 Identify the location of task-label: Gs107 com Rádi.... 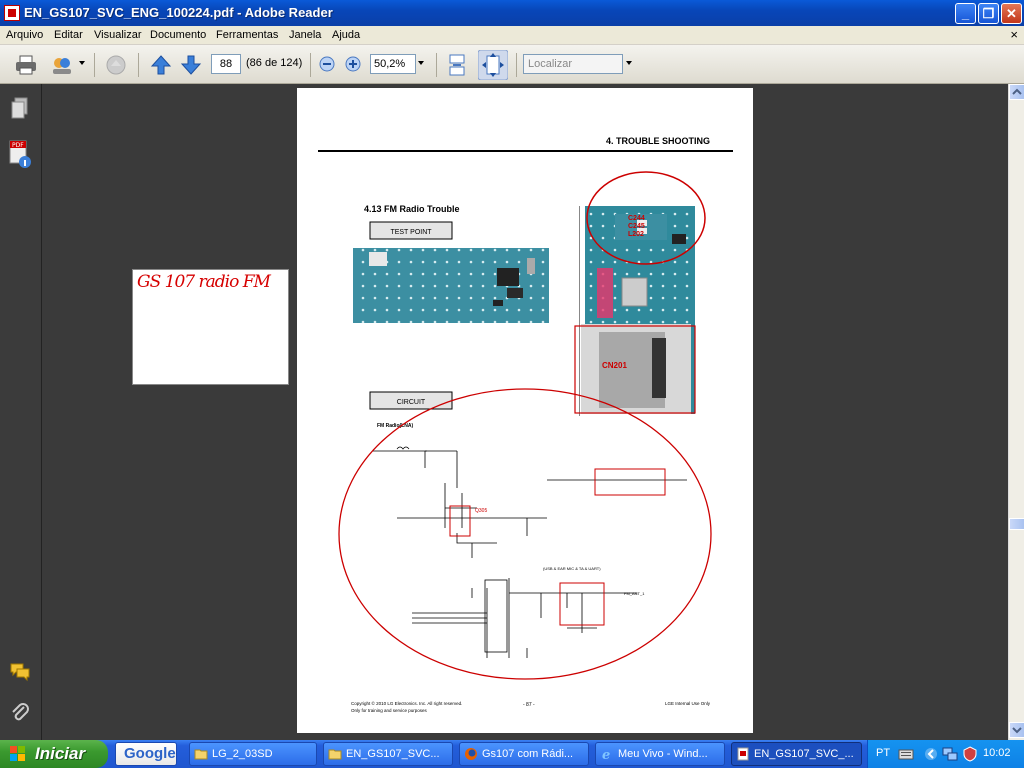
(528, 754).